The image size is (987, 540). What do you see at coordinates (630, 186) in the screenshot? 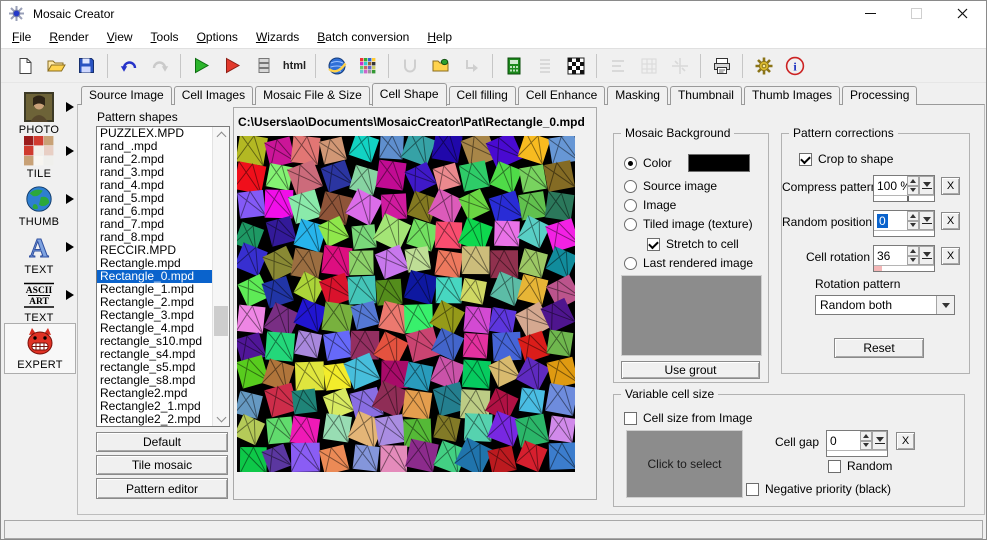
I see `source-image-radio` at bounding box center [630, 186].